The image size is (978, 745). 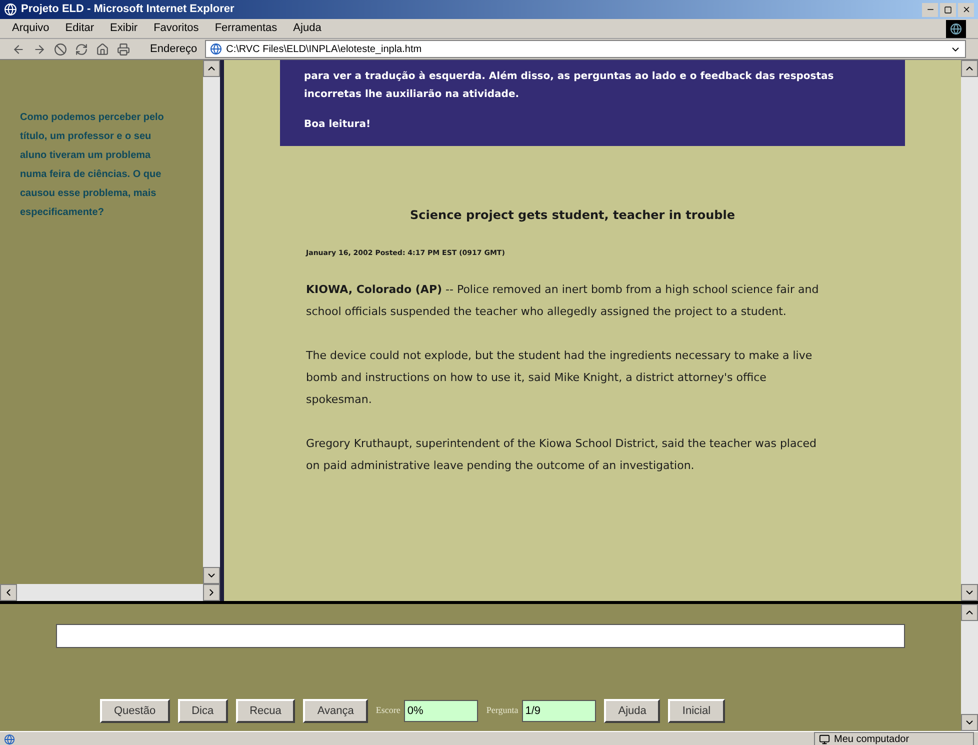 I want to click on address-field: C:\RVC Files\ELD\INPLA\eloteste_inpla.htm, so click(x=585, y=49).